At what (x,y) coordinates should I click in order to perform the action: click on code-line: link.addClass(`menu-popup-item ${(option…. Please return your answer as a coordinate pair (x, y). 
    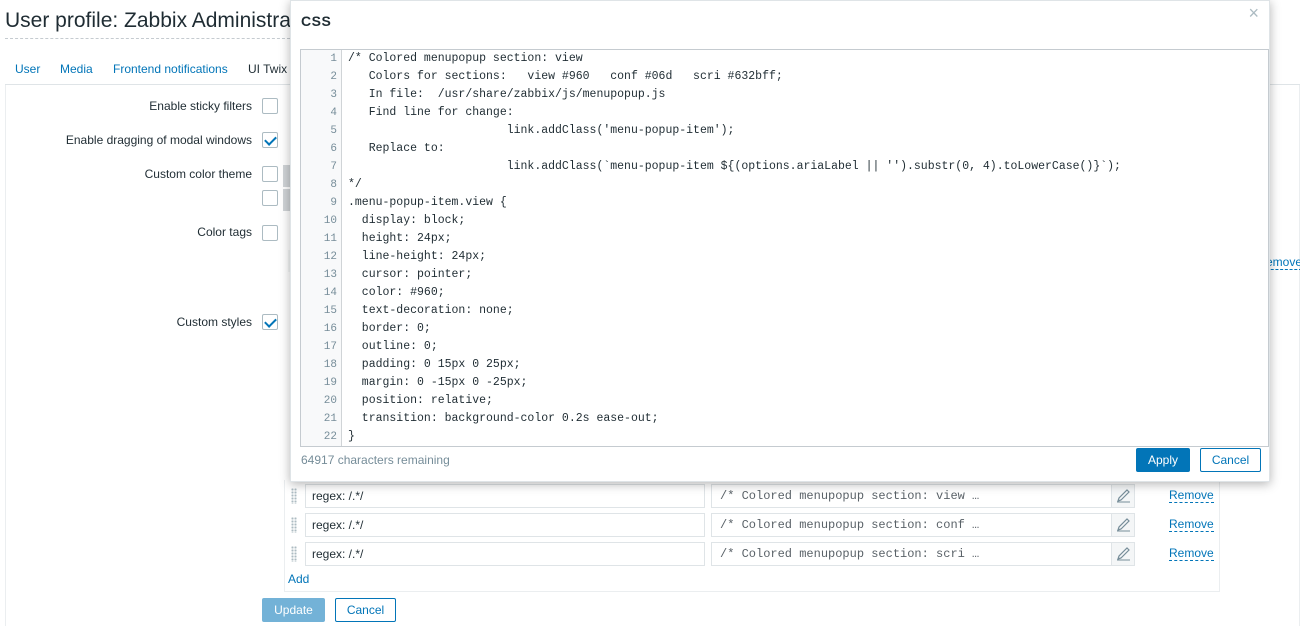
    Looking at the image, I should click on (734, 166).